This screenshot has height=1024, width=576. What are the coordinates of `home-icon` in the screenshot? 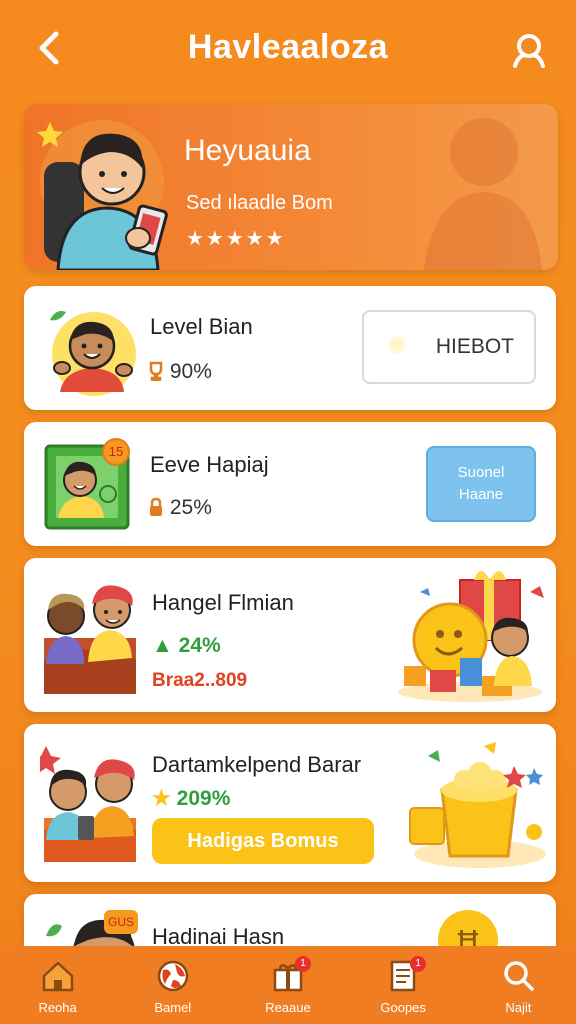 It's located at (57, 976).